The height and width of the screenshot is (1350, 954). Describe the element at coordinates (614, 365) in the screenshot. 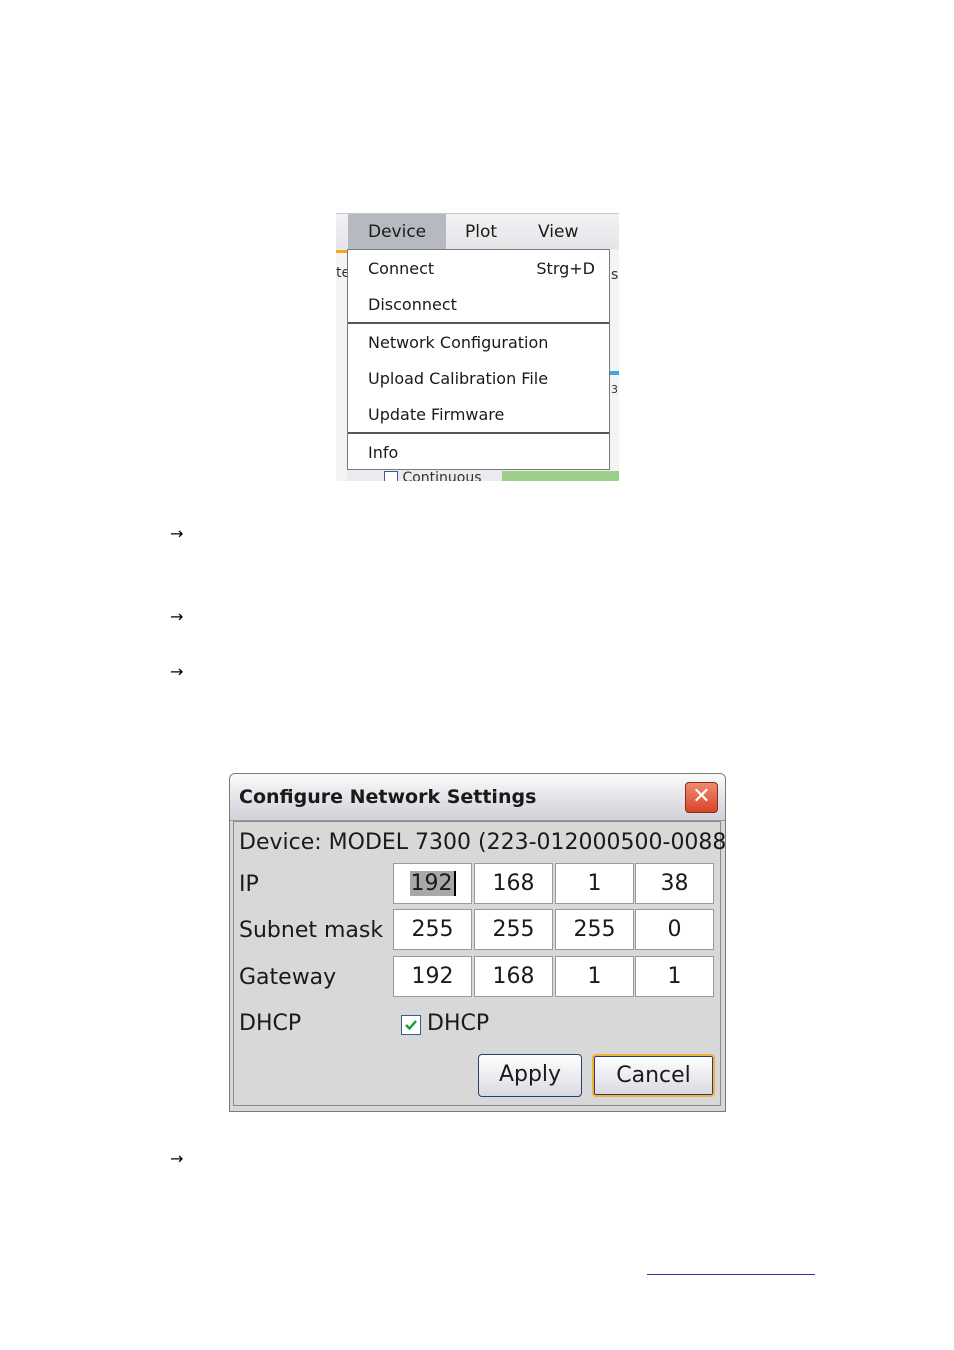

I see `background-panel-right` at that location.